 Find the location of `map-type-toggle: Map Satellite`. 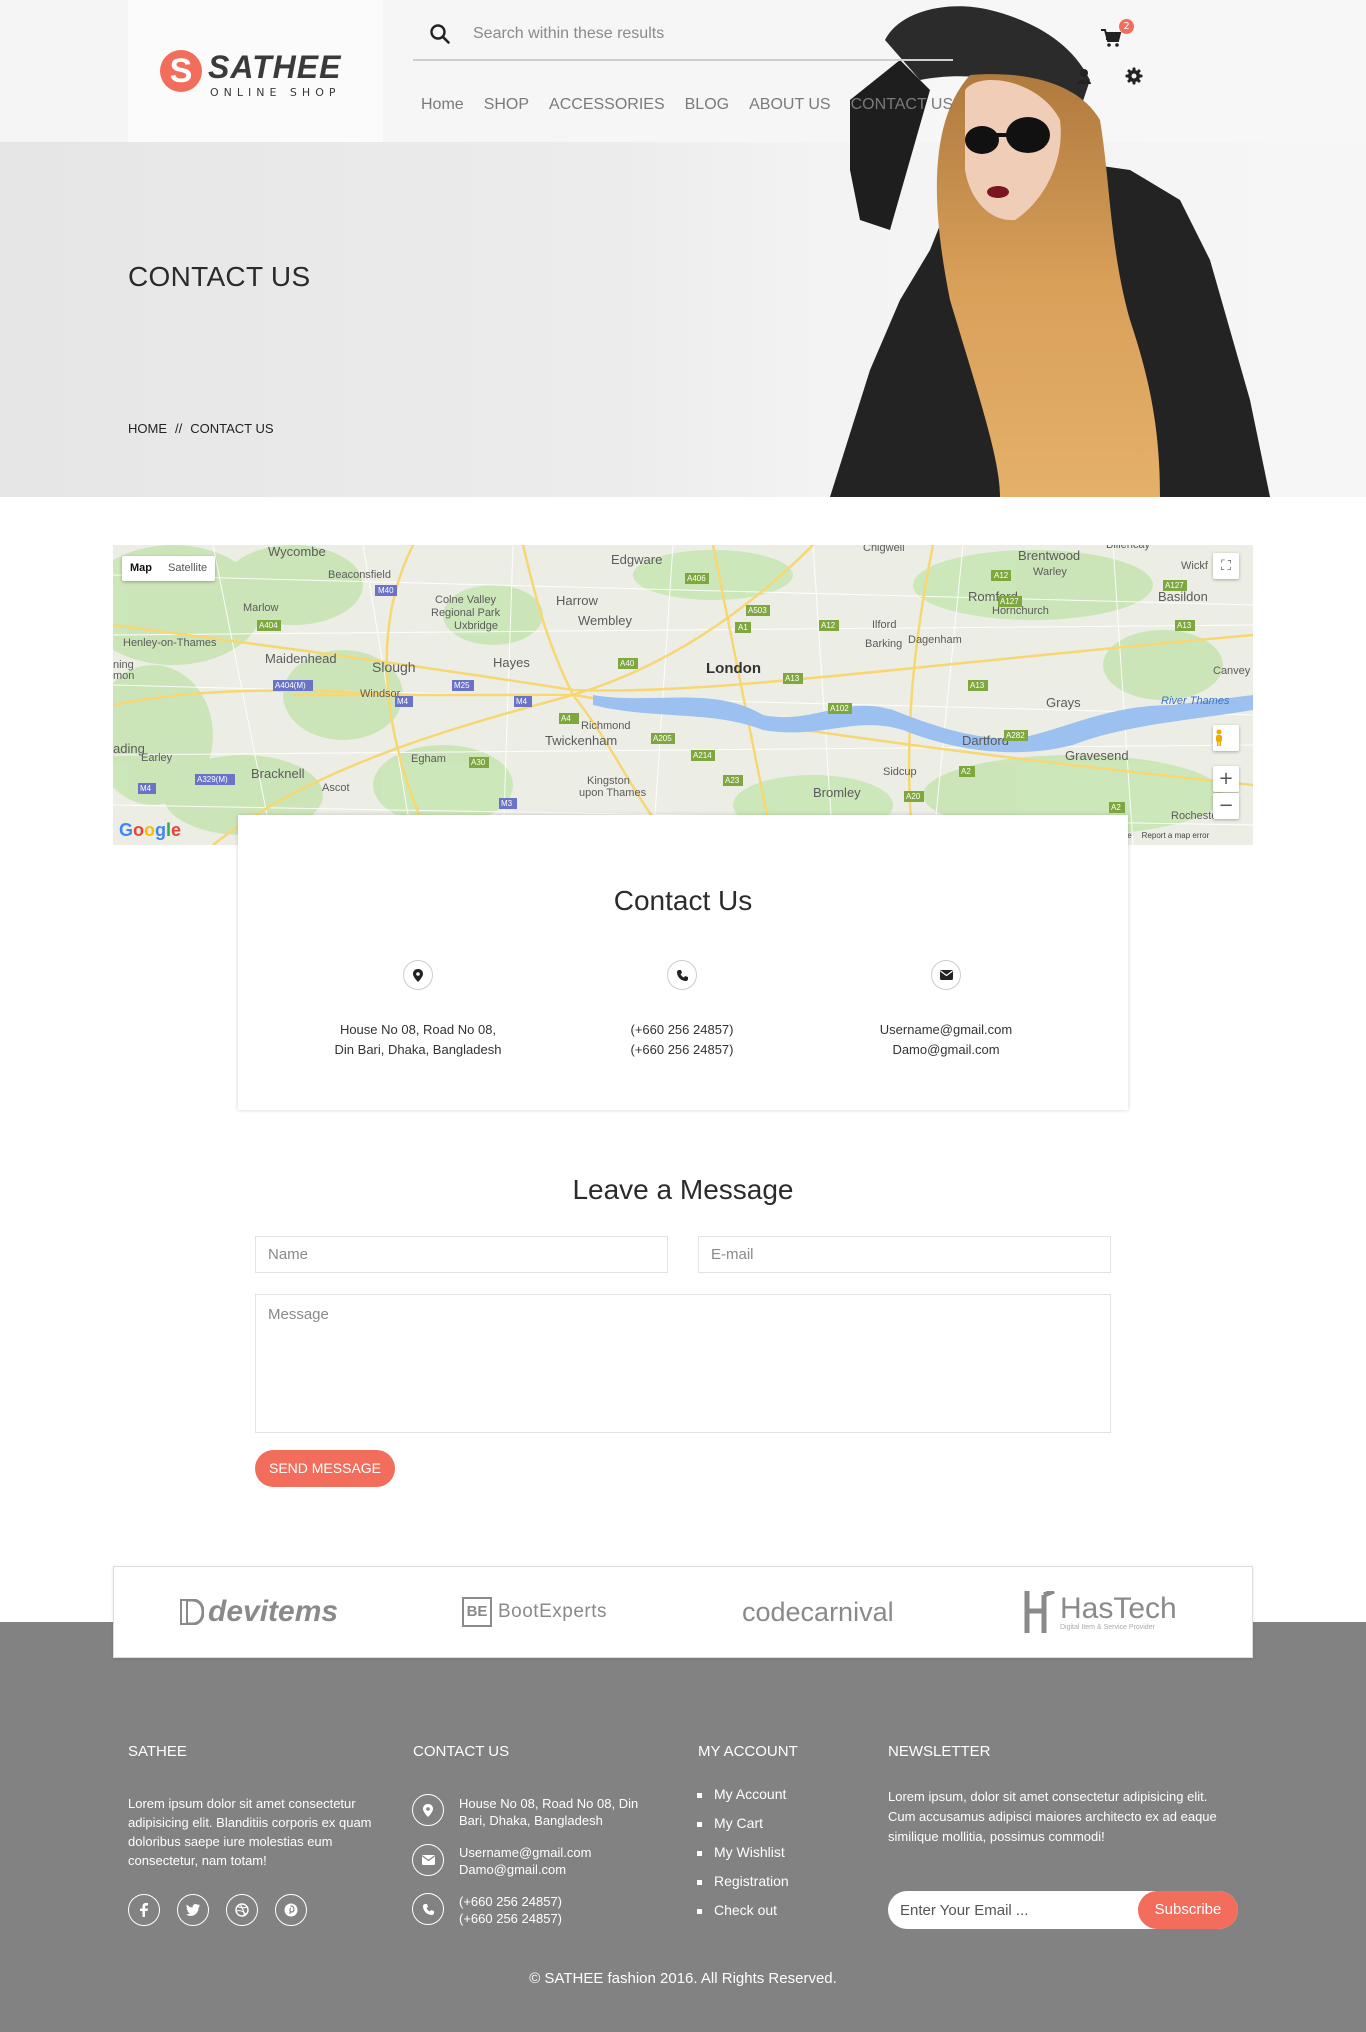

map-type-toggle: Map Satellite is located at coordinates (169, 568).